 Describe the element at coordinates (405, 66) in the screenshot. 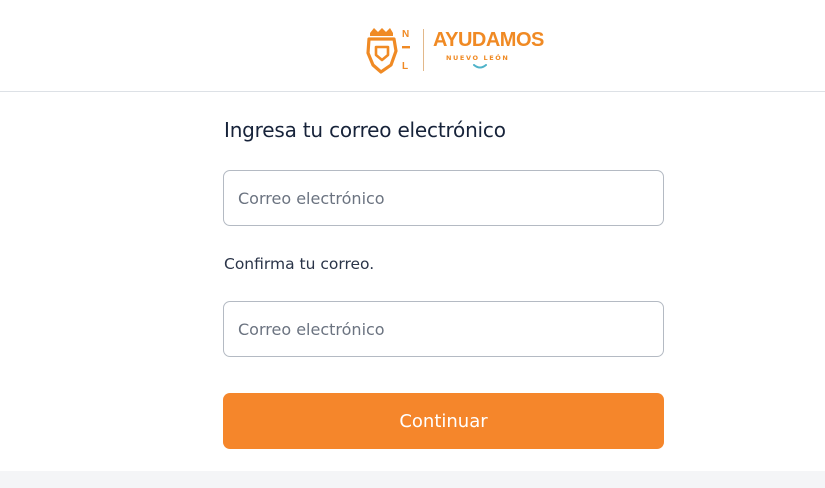

I see `logo-letter-l: L` at that location.